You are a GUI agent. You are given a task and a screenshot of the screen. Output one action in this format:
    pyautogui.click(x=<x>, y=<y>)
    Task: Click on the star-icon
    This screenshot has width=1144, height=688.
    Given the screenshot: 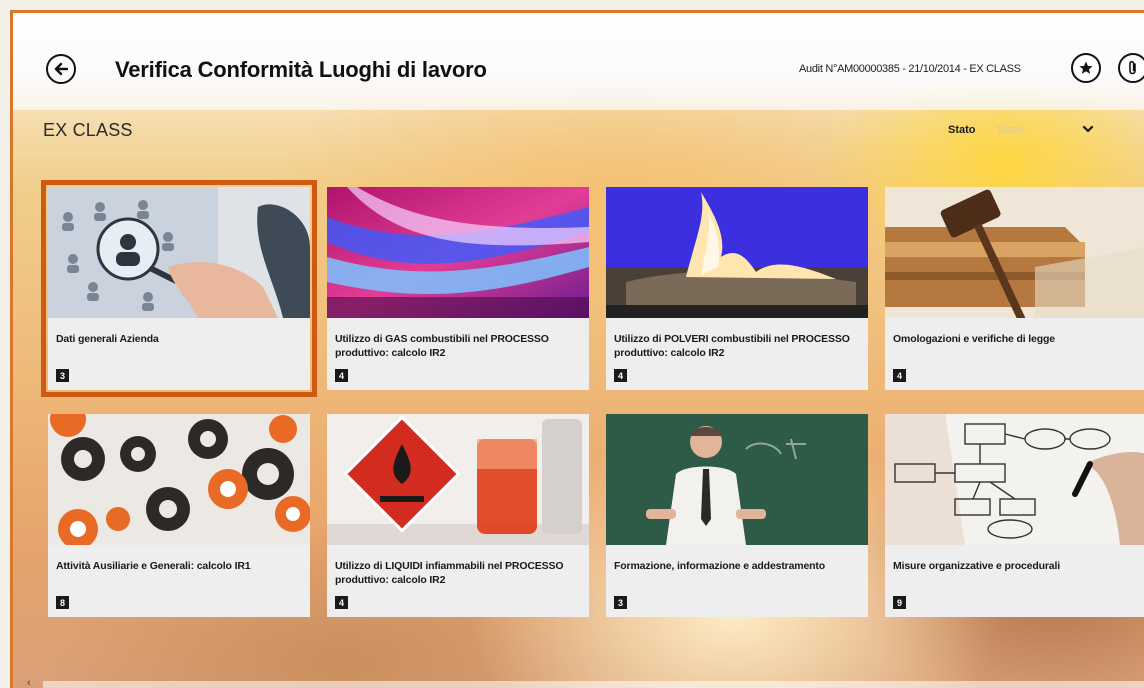 What is the action you would take?
    pyautogui.click(x=1086, y=67)
    